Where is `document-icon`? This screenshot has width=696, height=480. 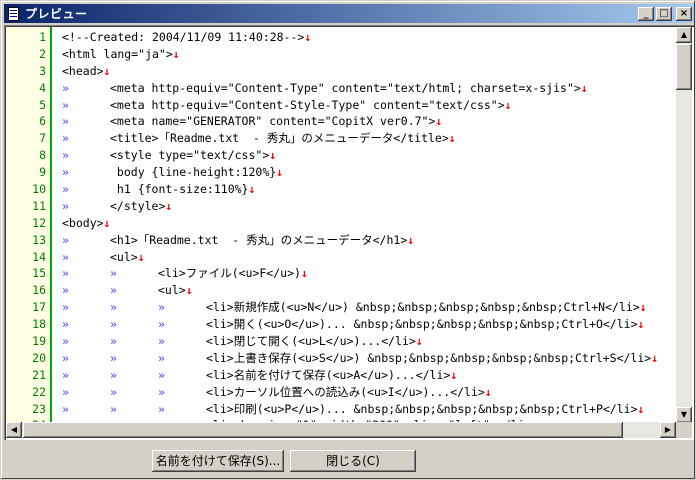 document-icon is located at coordinates (14, 14).